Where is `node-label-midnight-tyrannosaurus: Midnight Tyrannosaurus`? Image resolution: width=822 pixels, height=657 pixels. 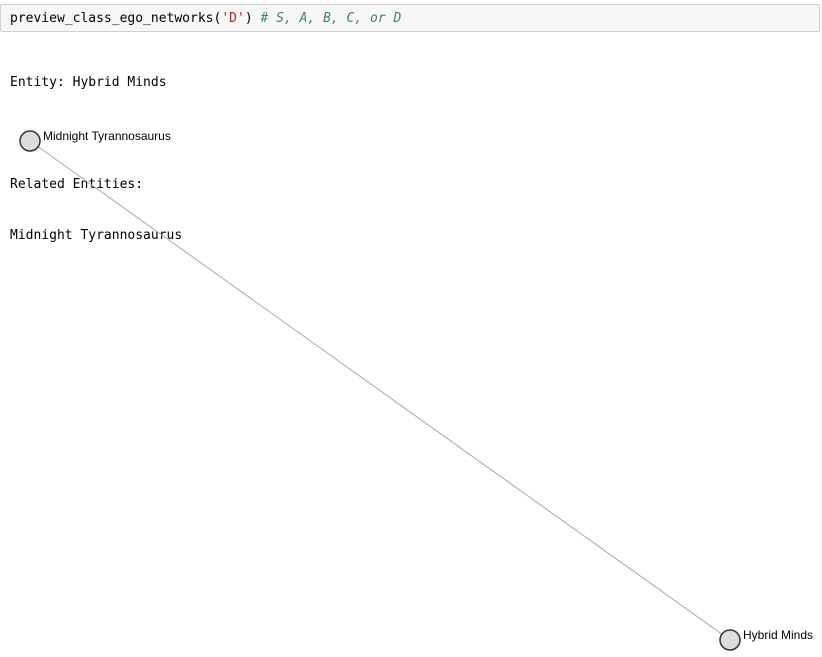
node-label-midnight-tyrannosaurus: Midnight Tyrannosaurus is located at coordinates (107, 136).